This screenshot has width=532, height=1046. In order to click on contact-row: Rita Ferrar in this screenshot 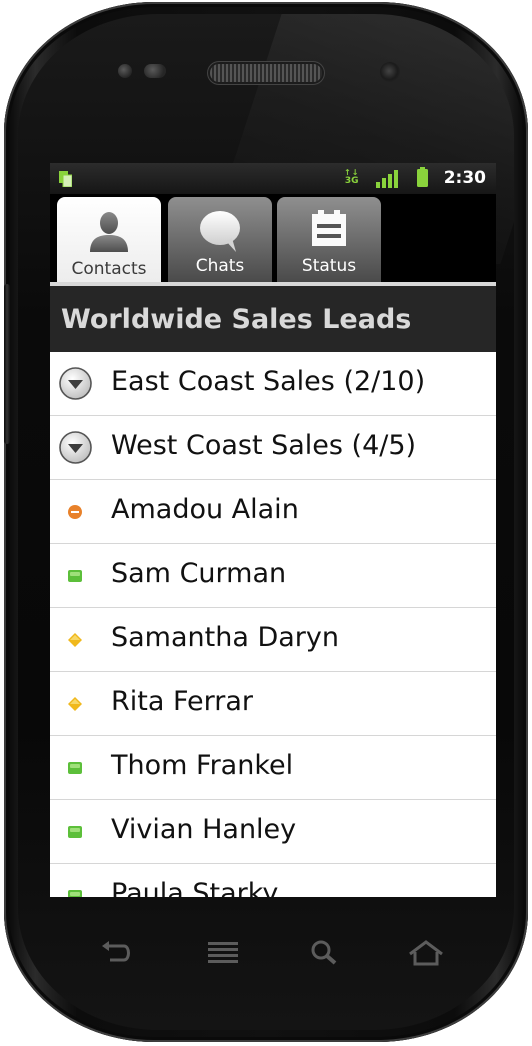, I will do `click(273, 704)`.